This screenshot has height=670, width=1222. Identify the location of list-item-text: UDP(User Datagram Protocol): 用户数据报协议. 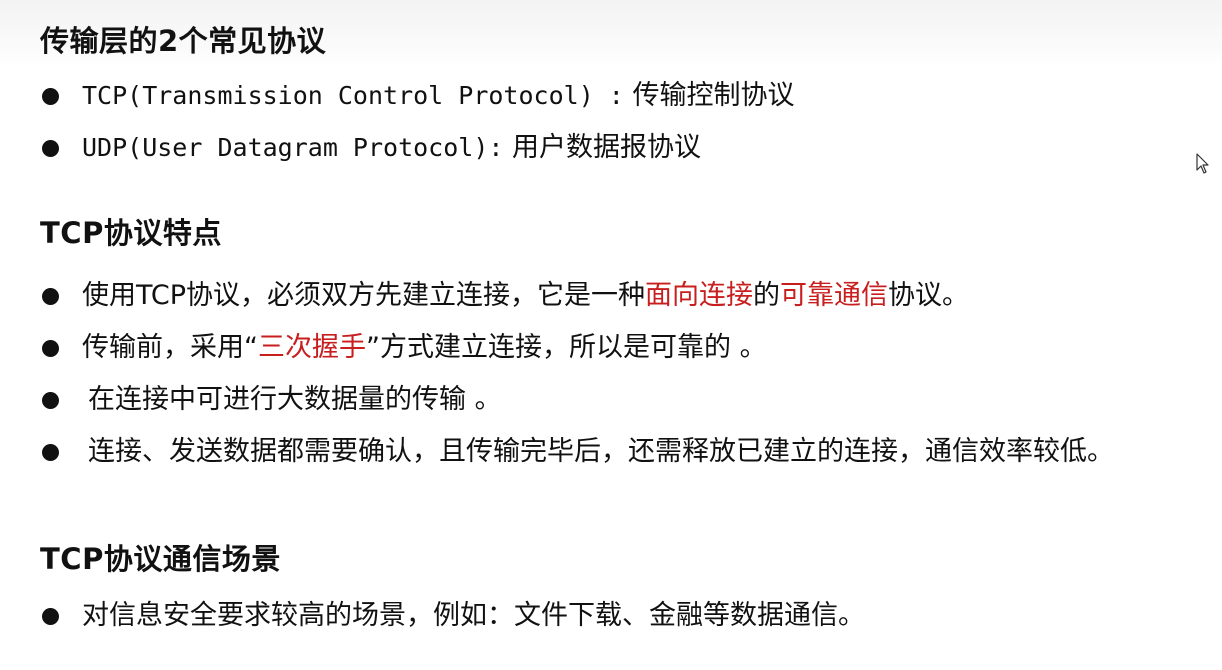
(391, 148).